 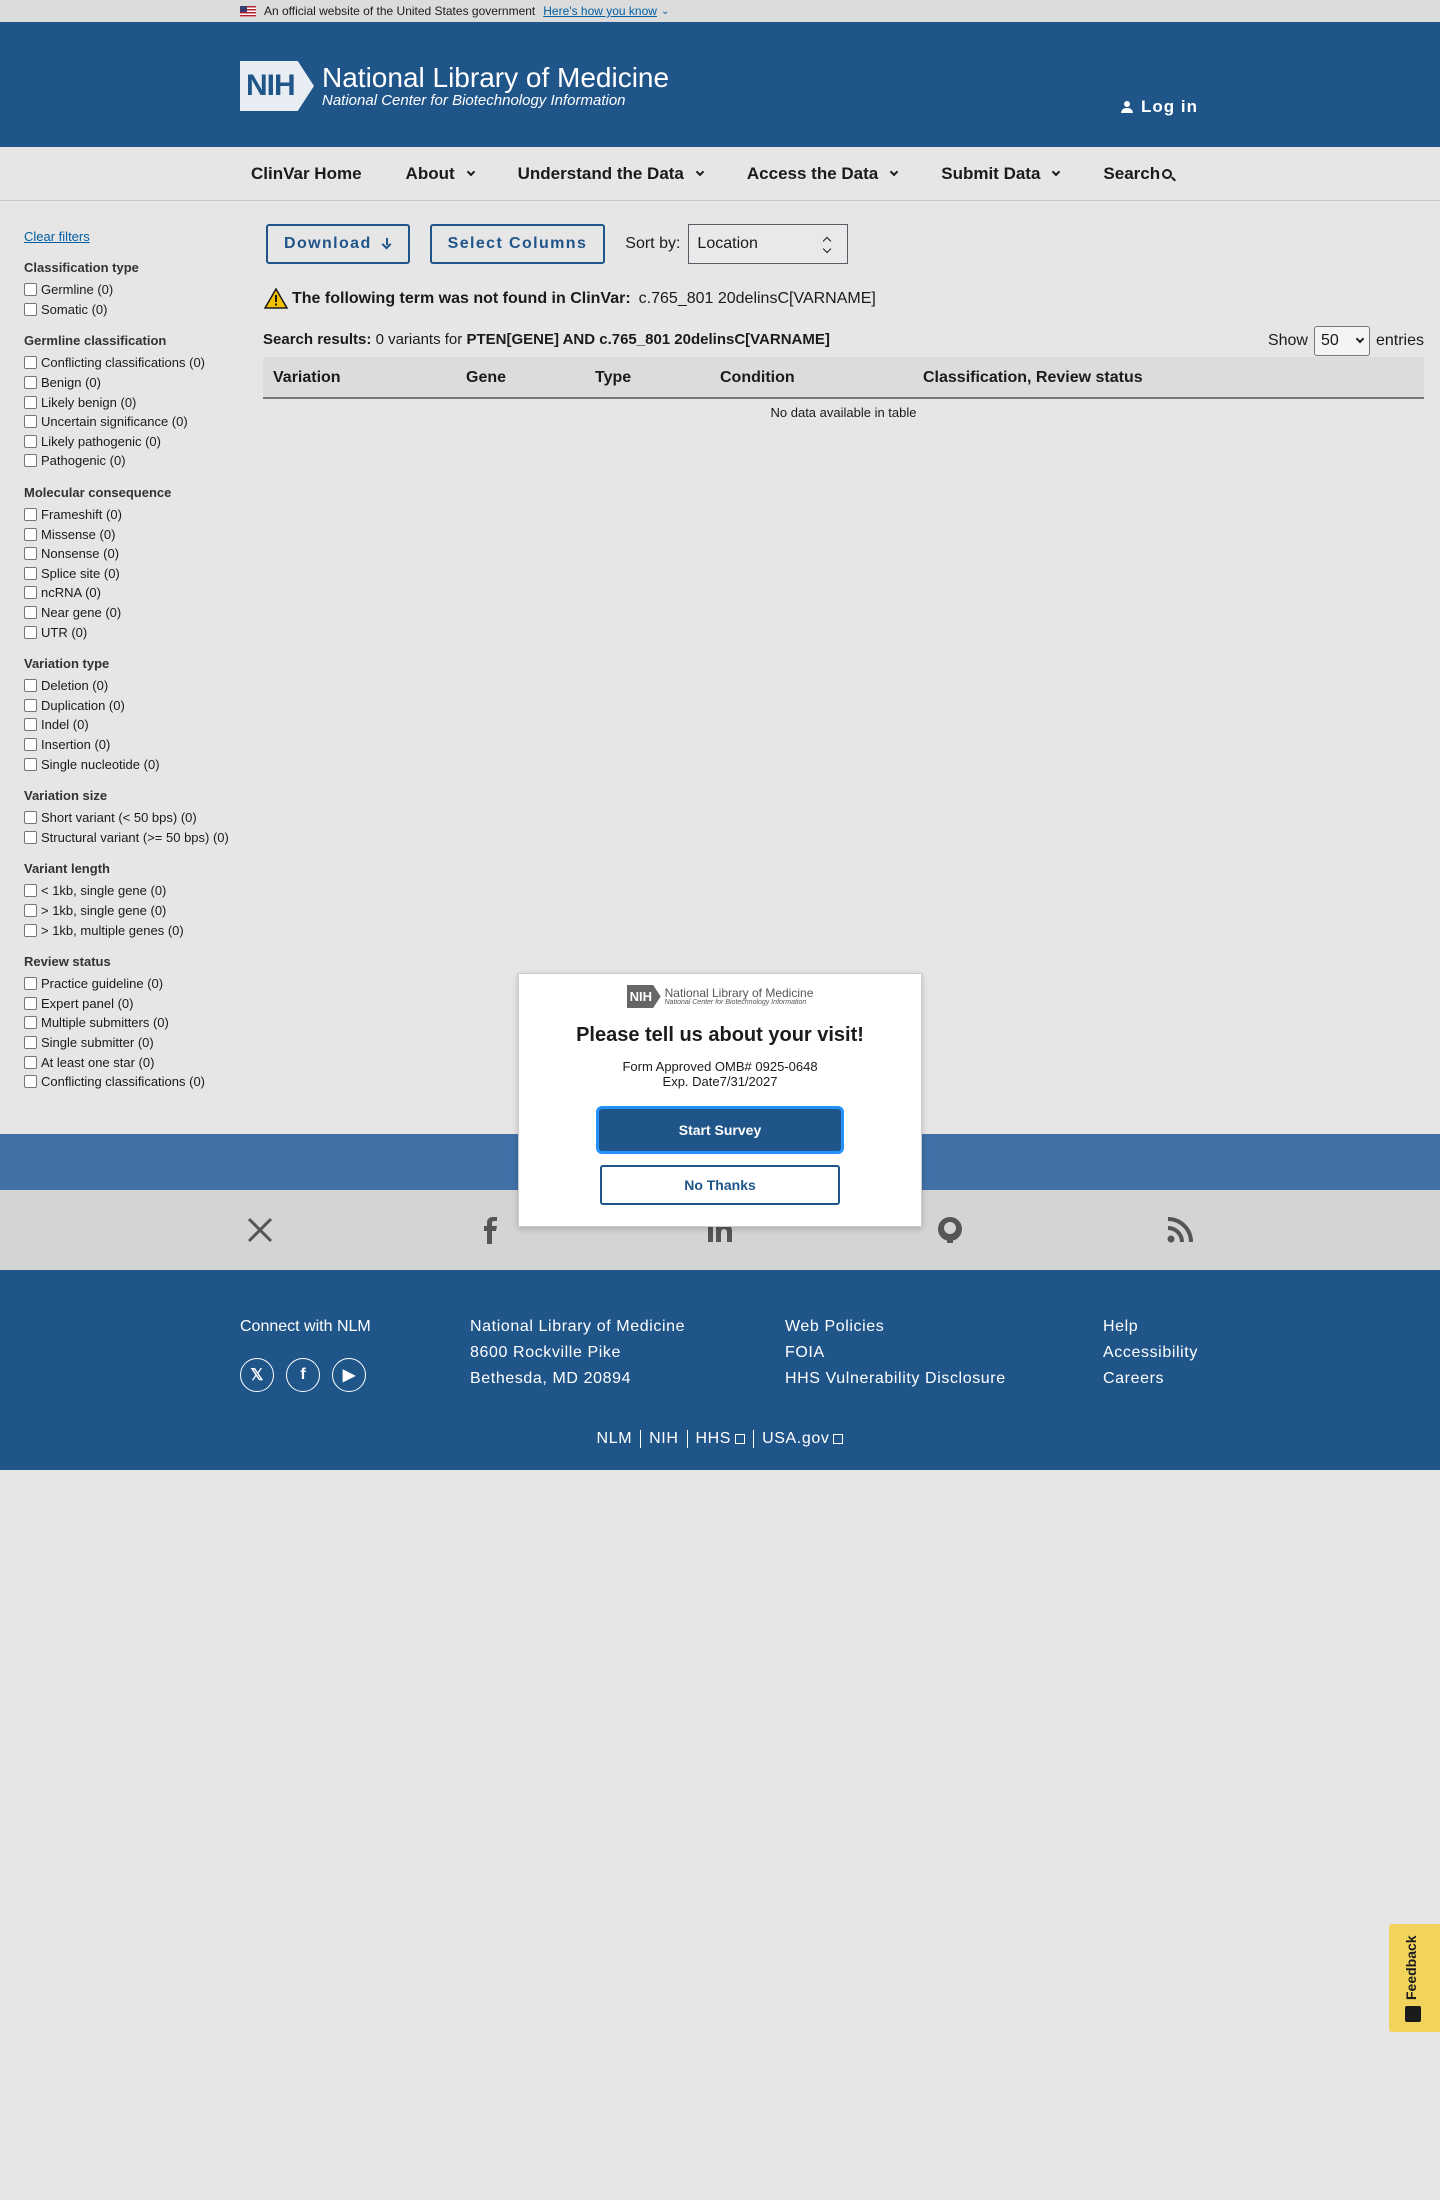 I want to click on rss-icon, so click(x=1180, y=1230).